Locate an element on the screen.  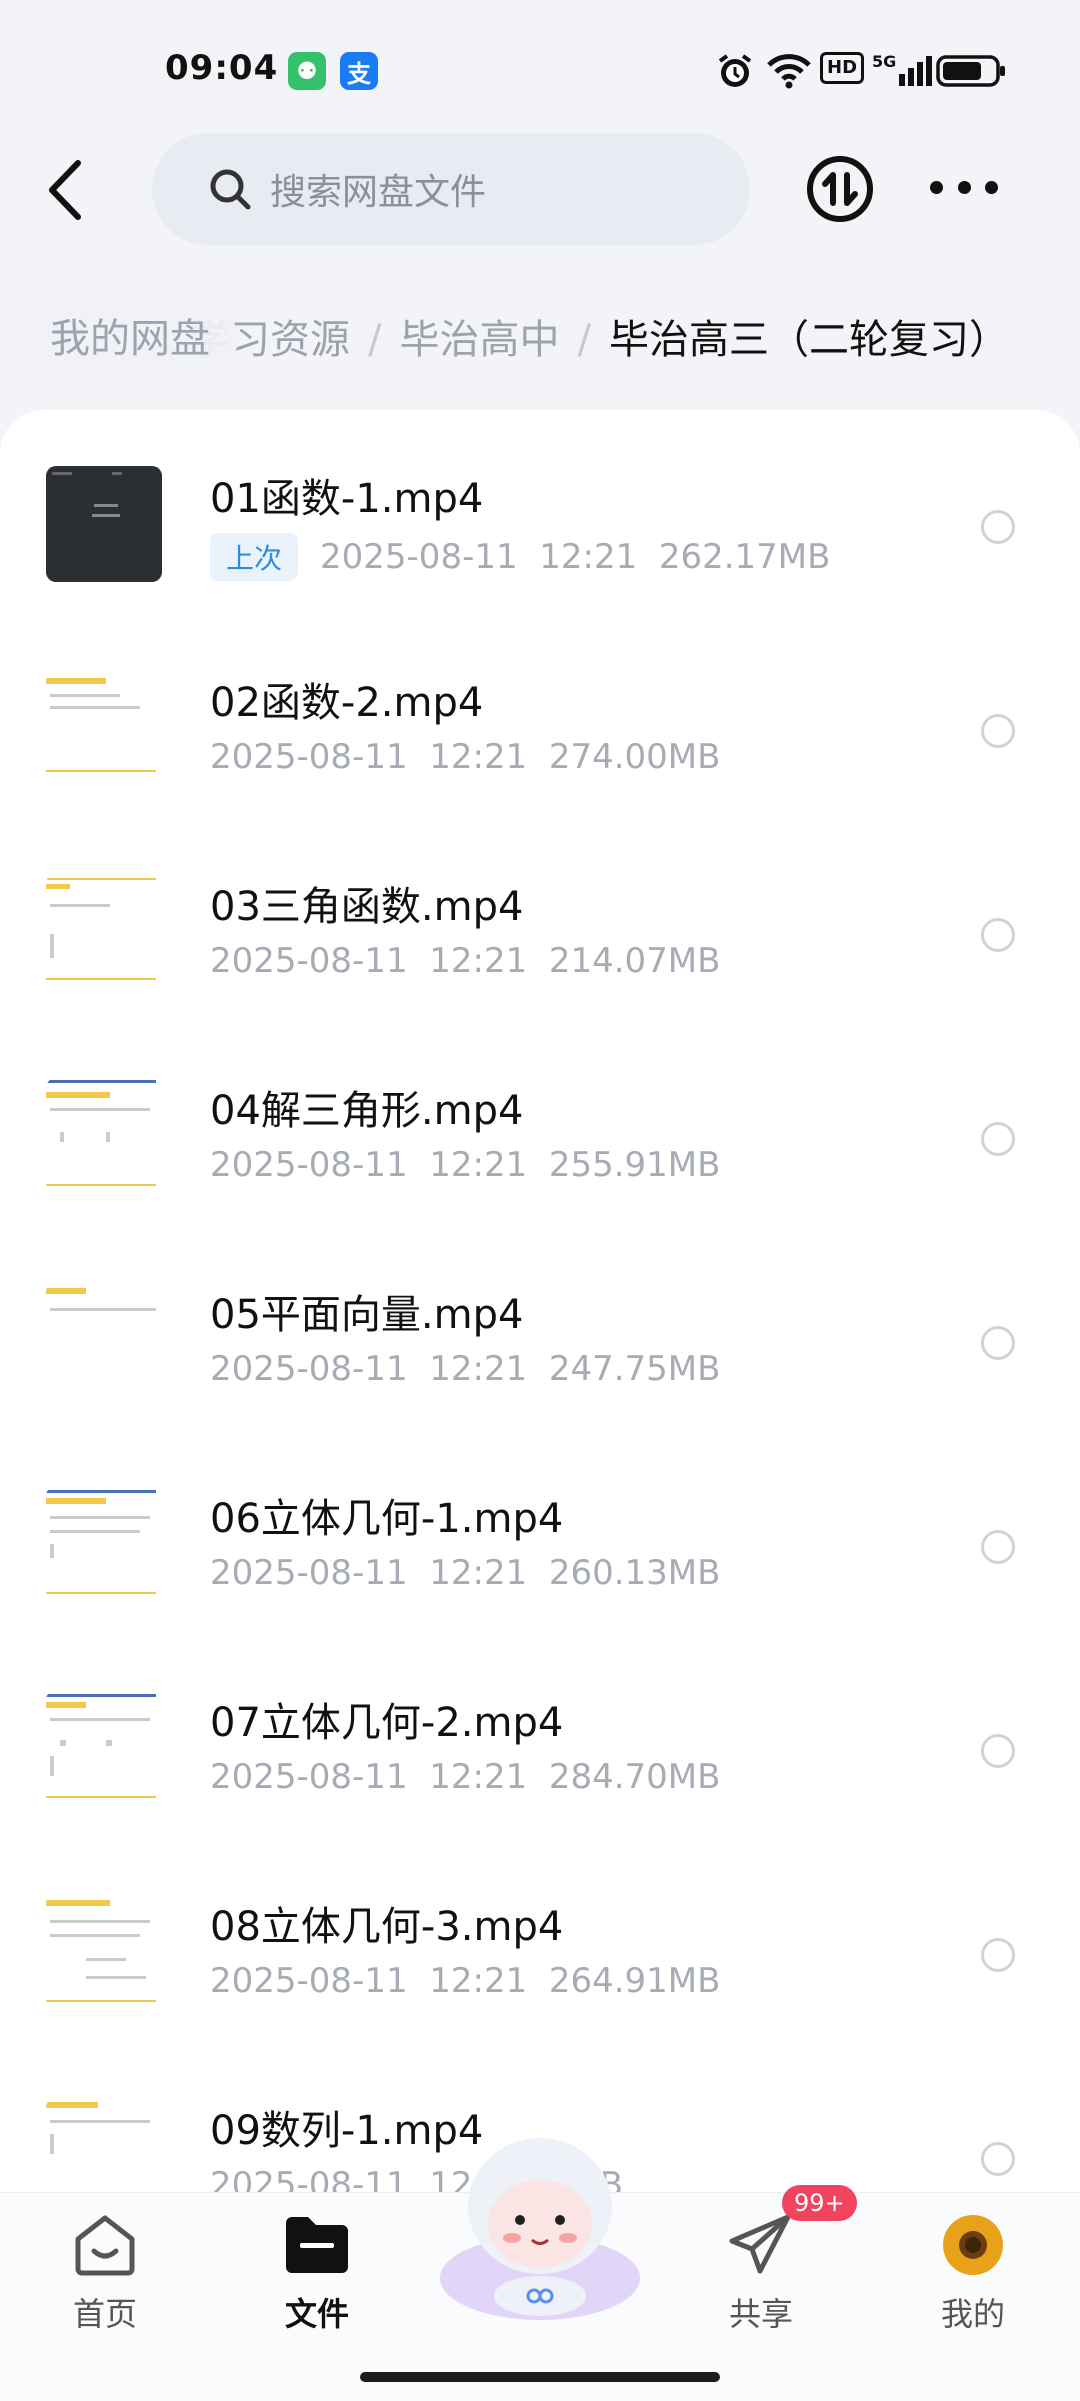
search-placeholder: 搜索网盘文件 is located at coordinates (378, 192).